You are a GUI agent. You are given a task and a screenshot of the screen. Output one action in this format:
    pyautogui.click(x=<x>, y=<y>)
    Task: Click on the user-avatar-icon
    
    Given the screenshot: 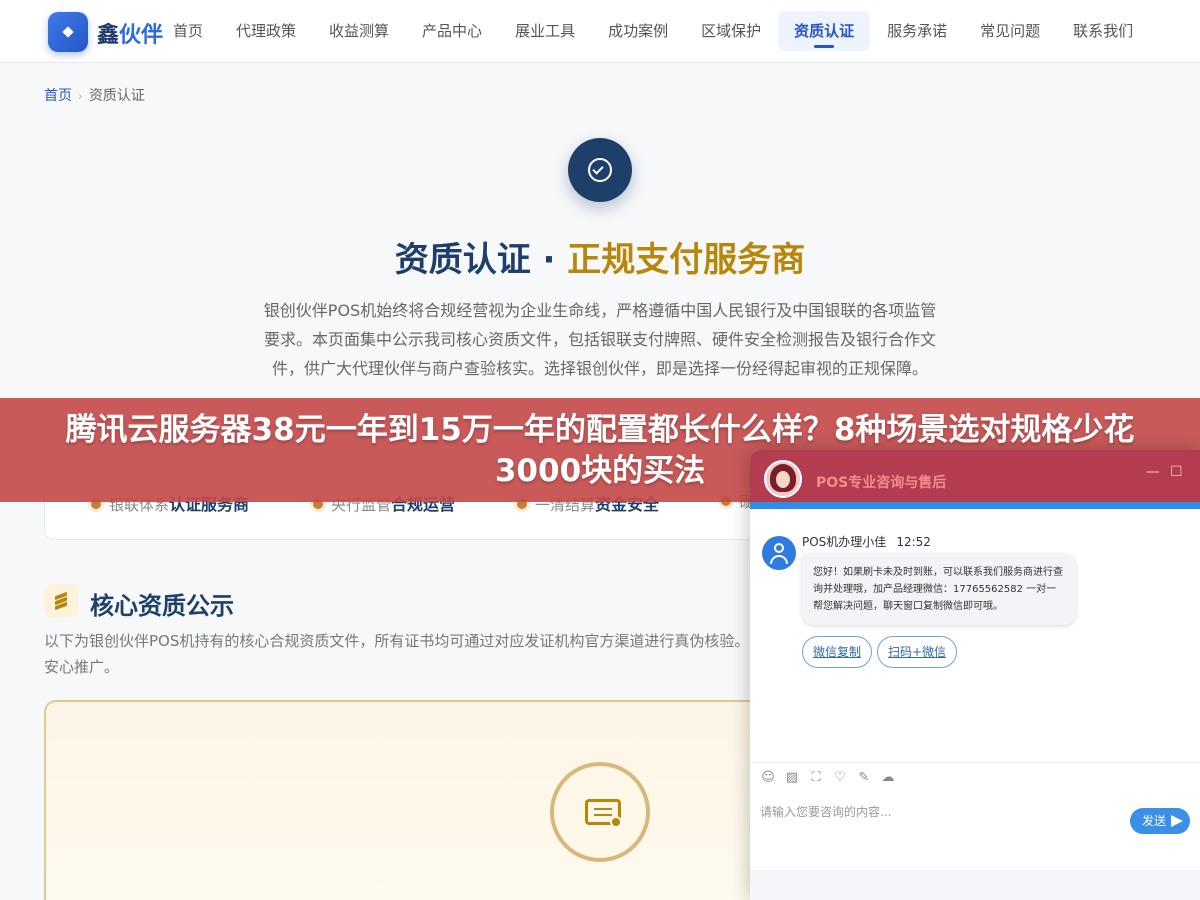 What is the action you would take?
    pyautogui.click(x=779, y=553)
    